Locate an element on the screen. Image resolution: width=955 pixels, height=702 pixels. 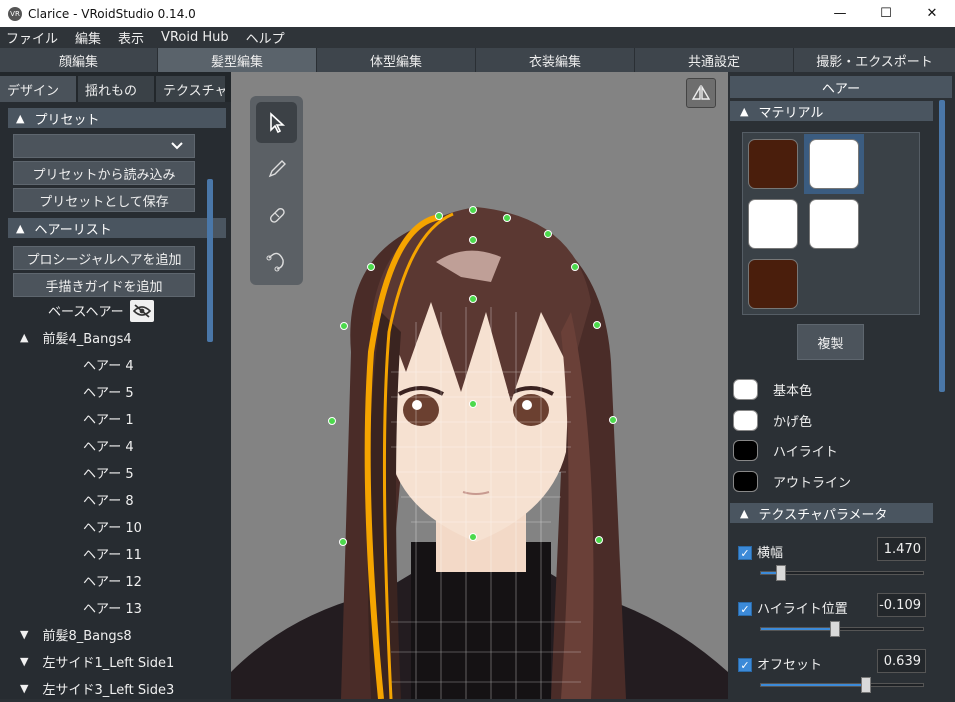
hair-group-bangs4: ▲ 前髪4_Bangs4 is located at coordinates (115, 337).